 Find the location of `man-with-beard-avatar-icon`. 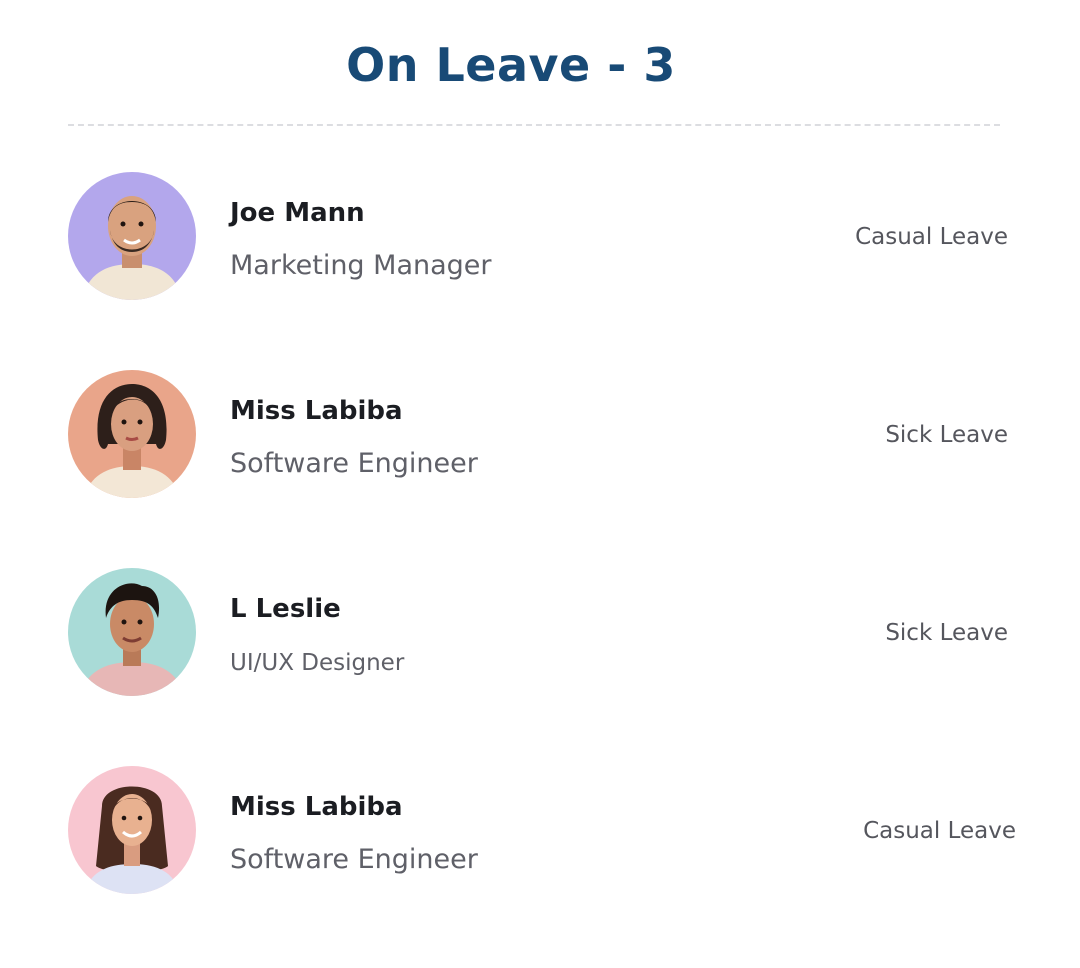

man-with-beard-avatar-icon is located at coordinates (132, 236).